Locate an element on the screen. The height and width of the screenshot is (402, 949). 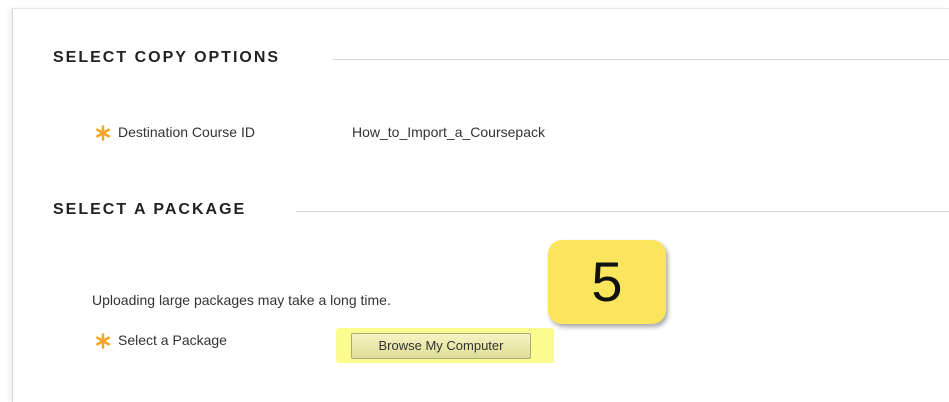
section-heading-select-package: SELECT A PACKAGE is located at coordinates (150, 209).